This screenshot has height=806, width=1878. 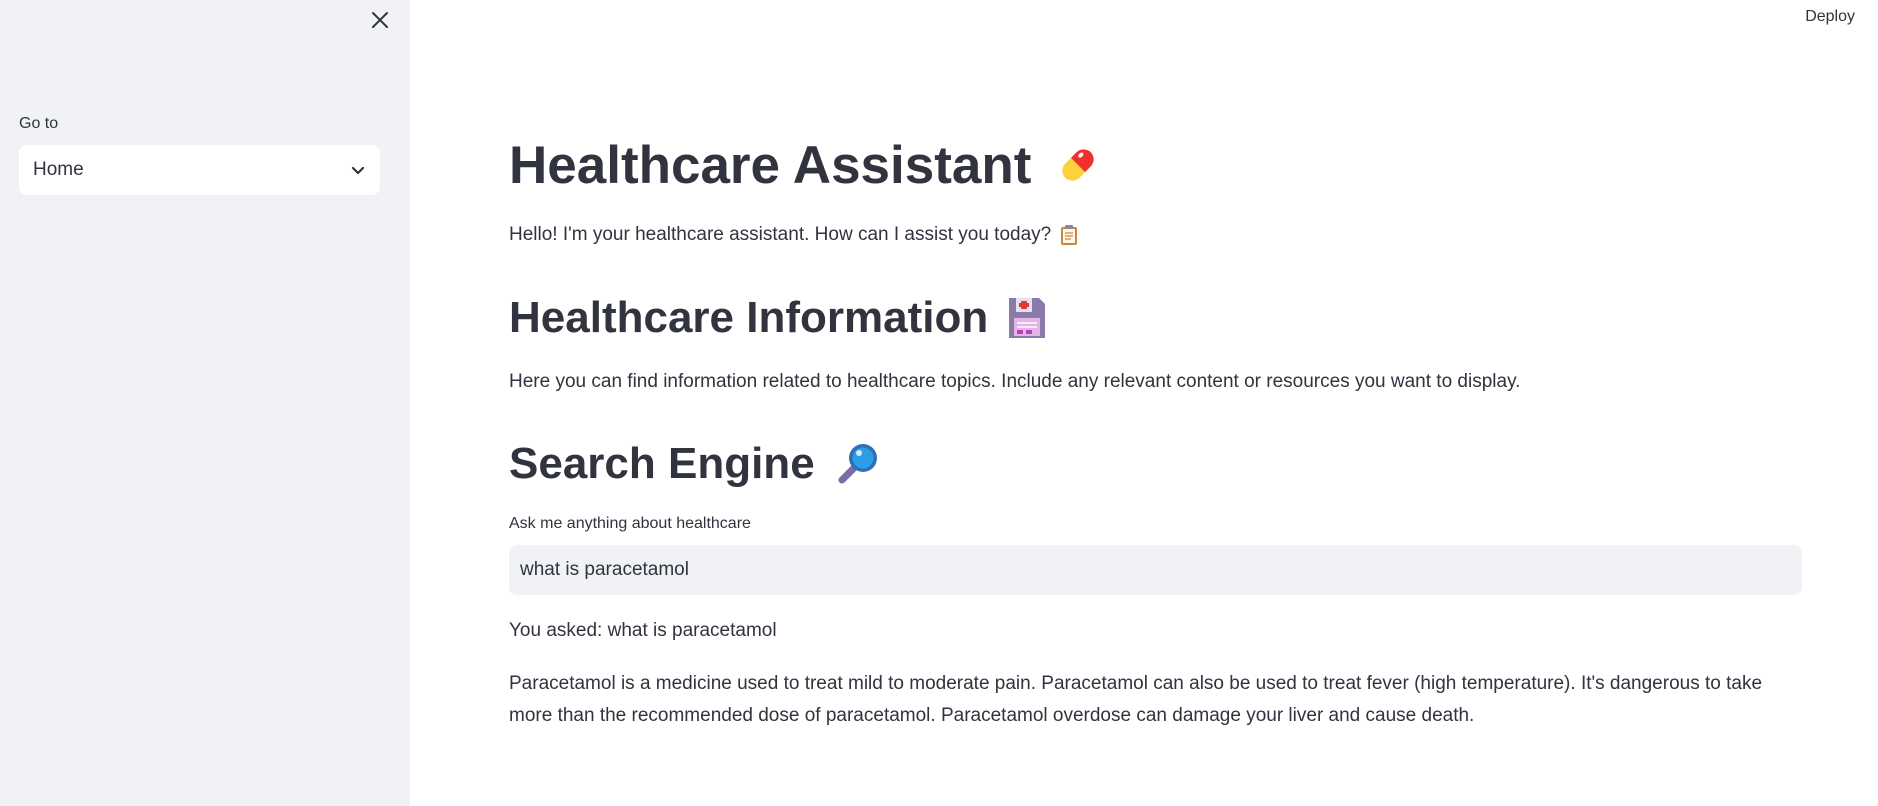 What do you see at coordinates (662, 463) in the screenshot?
I see `search-heading-text: Search Engine` at bounding box center [662, 463].